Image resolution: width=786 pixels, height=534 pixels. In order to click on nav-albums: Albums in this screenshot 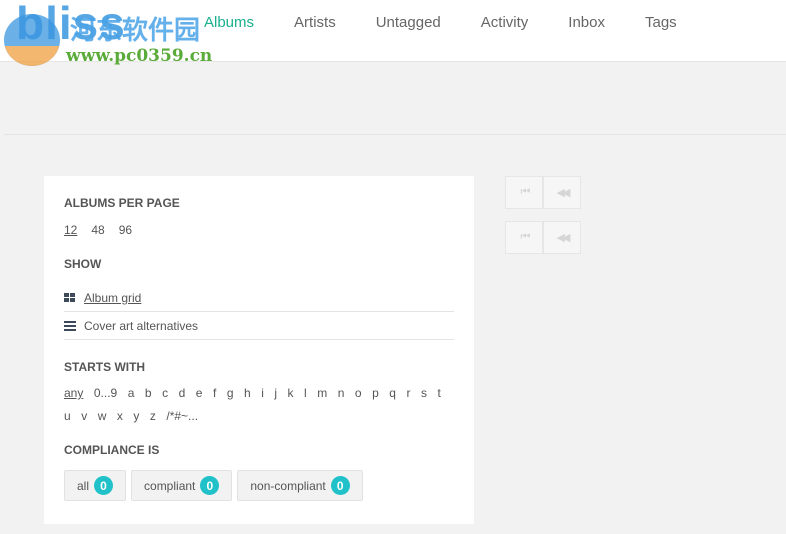, I will do `click(229, 22)`.